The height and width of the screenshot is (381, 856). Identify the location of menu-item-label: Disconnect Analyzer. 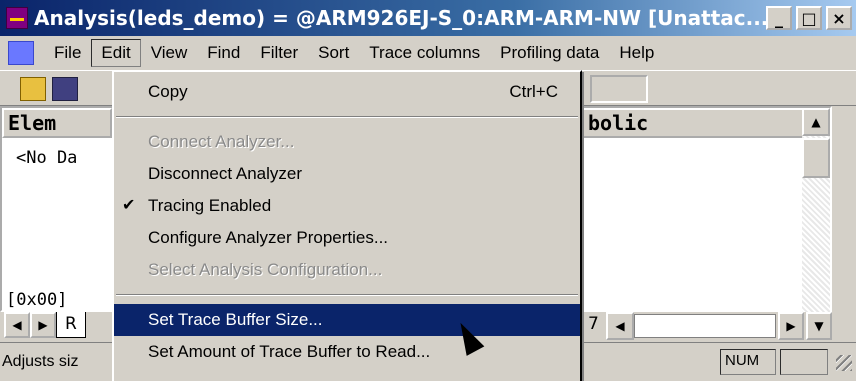
(225, 173).